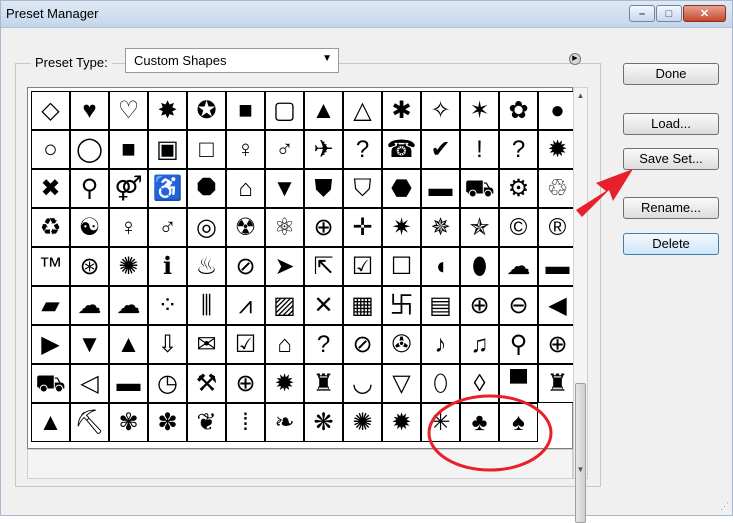  What do you see at coordinates (401, 305) in the screenshot?
I see `shape-thumbnail: 卐` at bounding box center [401, 305].